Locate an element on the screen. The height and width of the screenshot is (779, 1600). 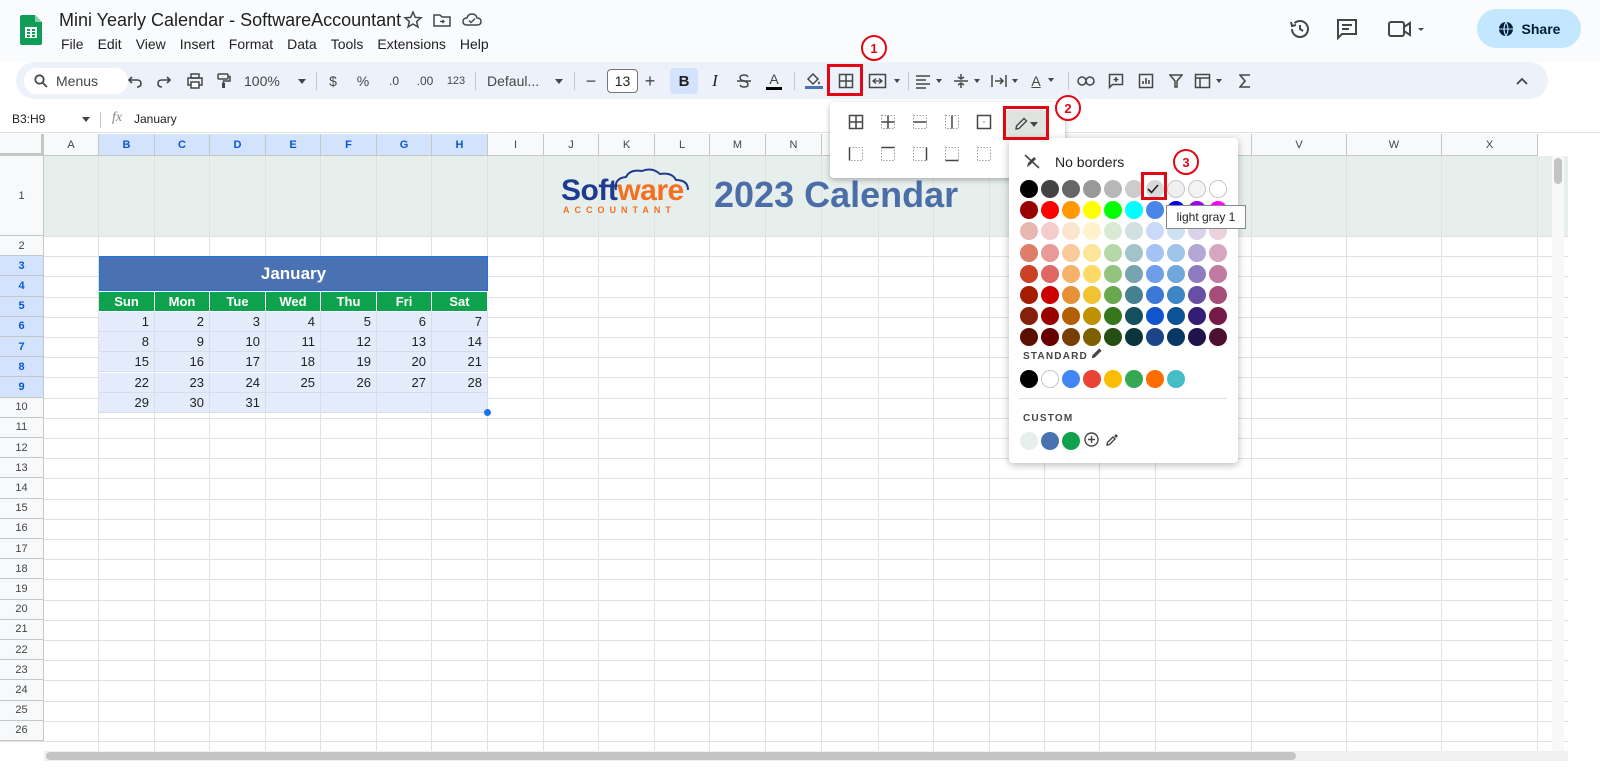
menu-data: Data is located at coordinates (302, 44).